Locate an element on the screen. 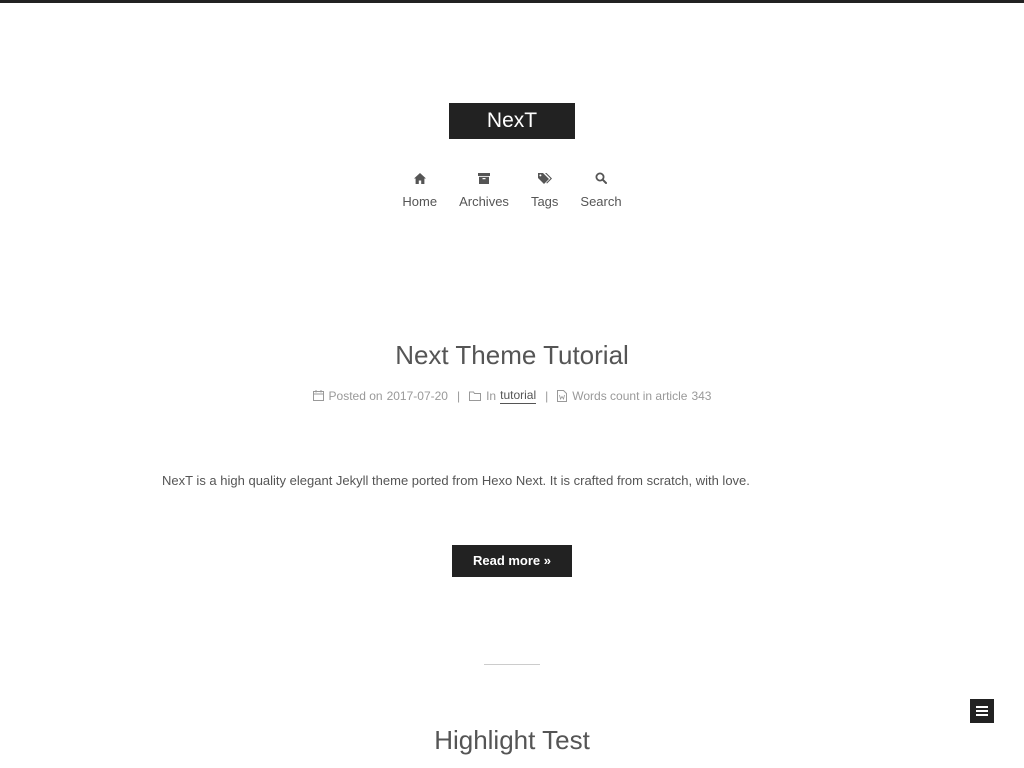 Image resolution: width=1024 pixels, height=768 pixels. menu-label-tags: Tags is located at coordinates (544, 201).